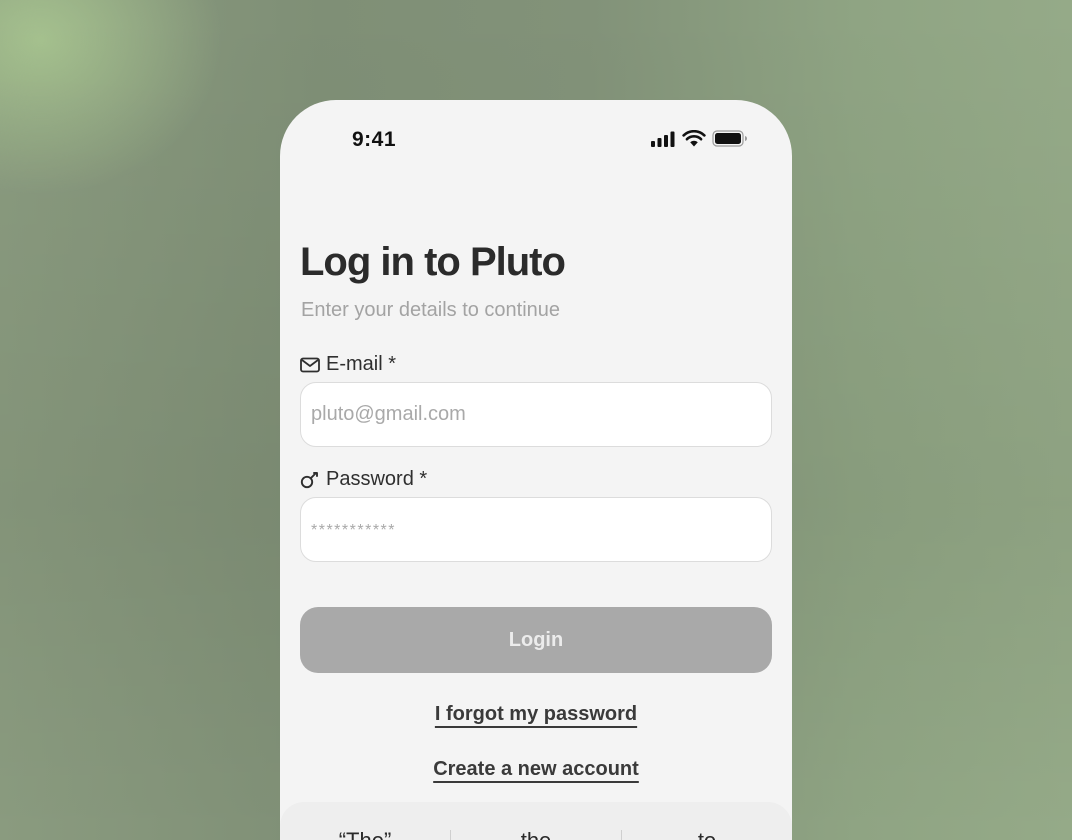 The width and height of the screenshot is (1072, 840). What do you see at coordinates (310, 480) in the screenshot?
I see `key-icon` at bounding box center [310, 480].